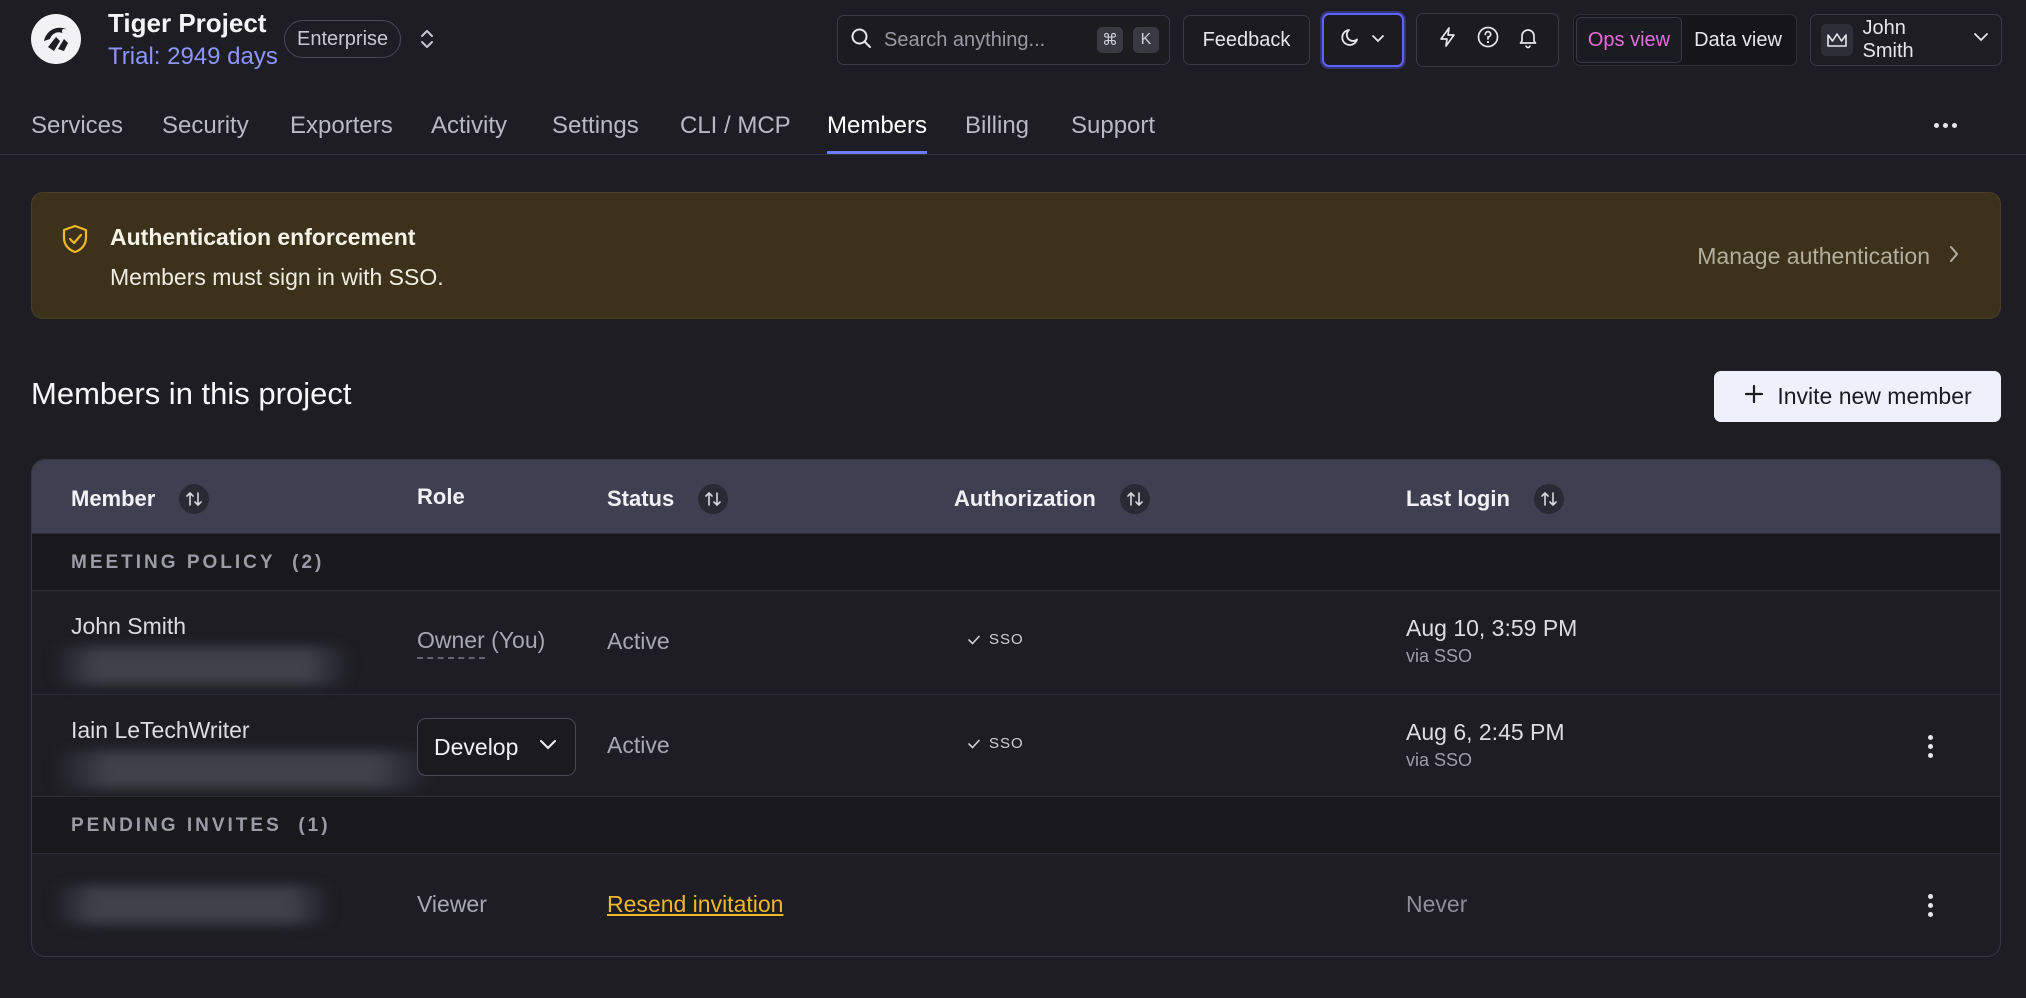 The height and width of the screenshot is (998, 2026). What do you see at coordinates (1485, 732) in the screenshot?
I see `last-login: Aug 6, 2:45 PM` at bounding box center [1485, 732].